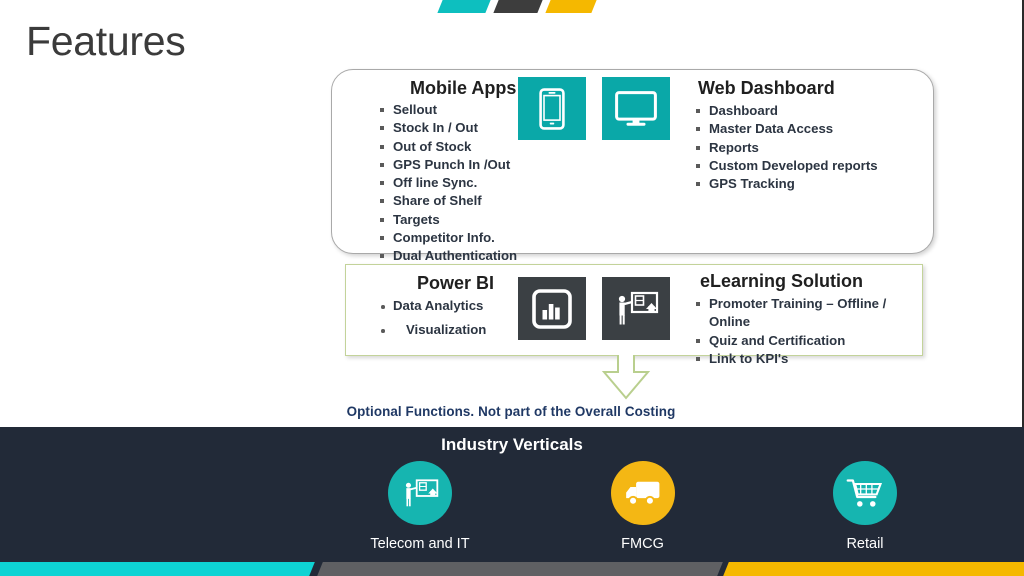 This screenshot has height=576, width=1024. Describe the element at coordinates (468, 238) in the screenshot. I see `list-item: Competitor Info.` at that location.